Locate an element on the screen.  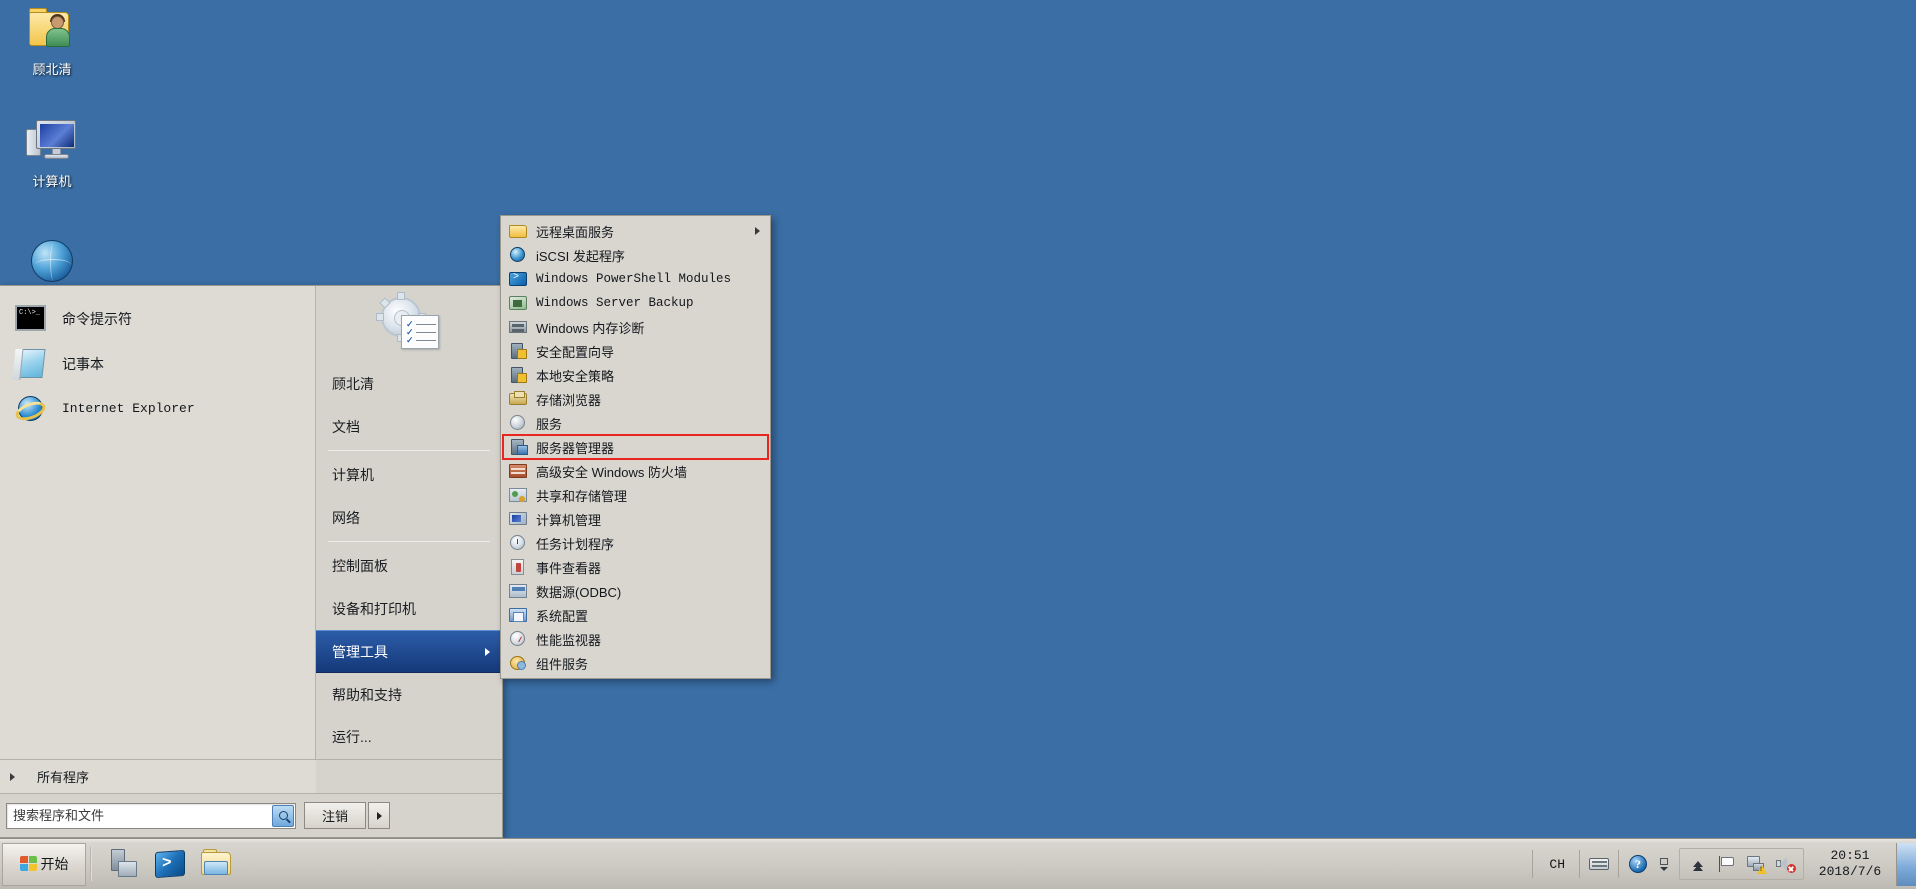
tray-divider is located at coordinates (1533, 864).